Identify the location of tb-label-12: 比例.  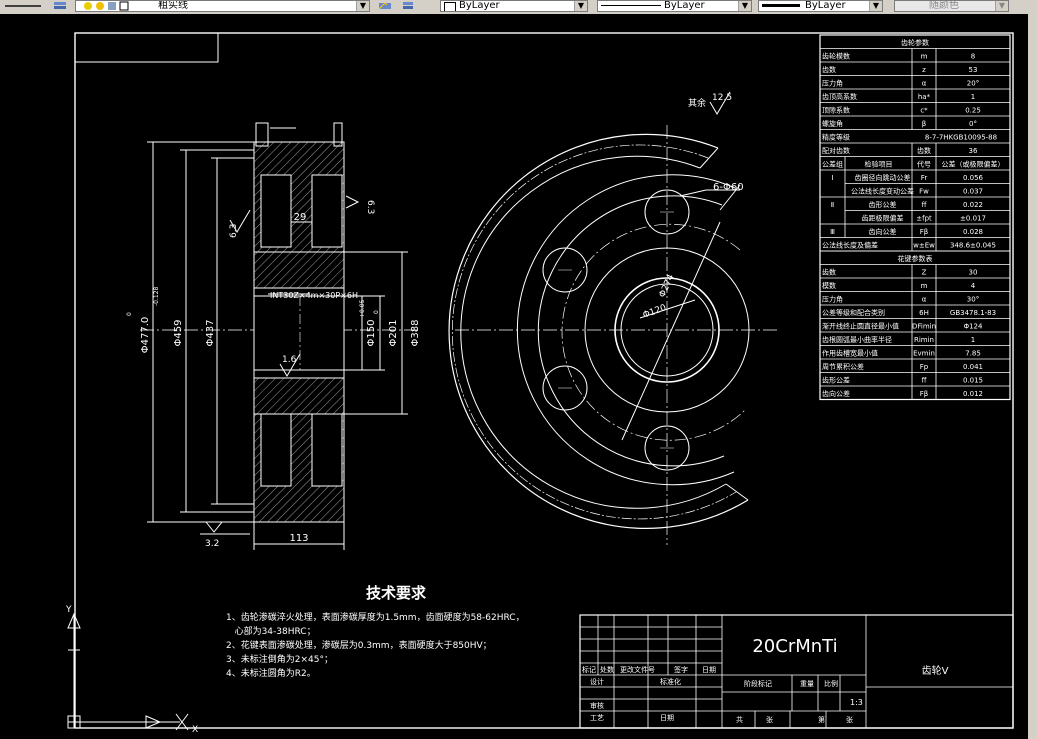
(831, 683).